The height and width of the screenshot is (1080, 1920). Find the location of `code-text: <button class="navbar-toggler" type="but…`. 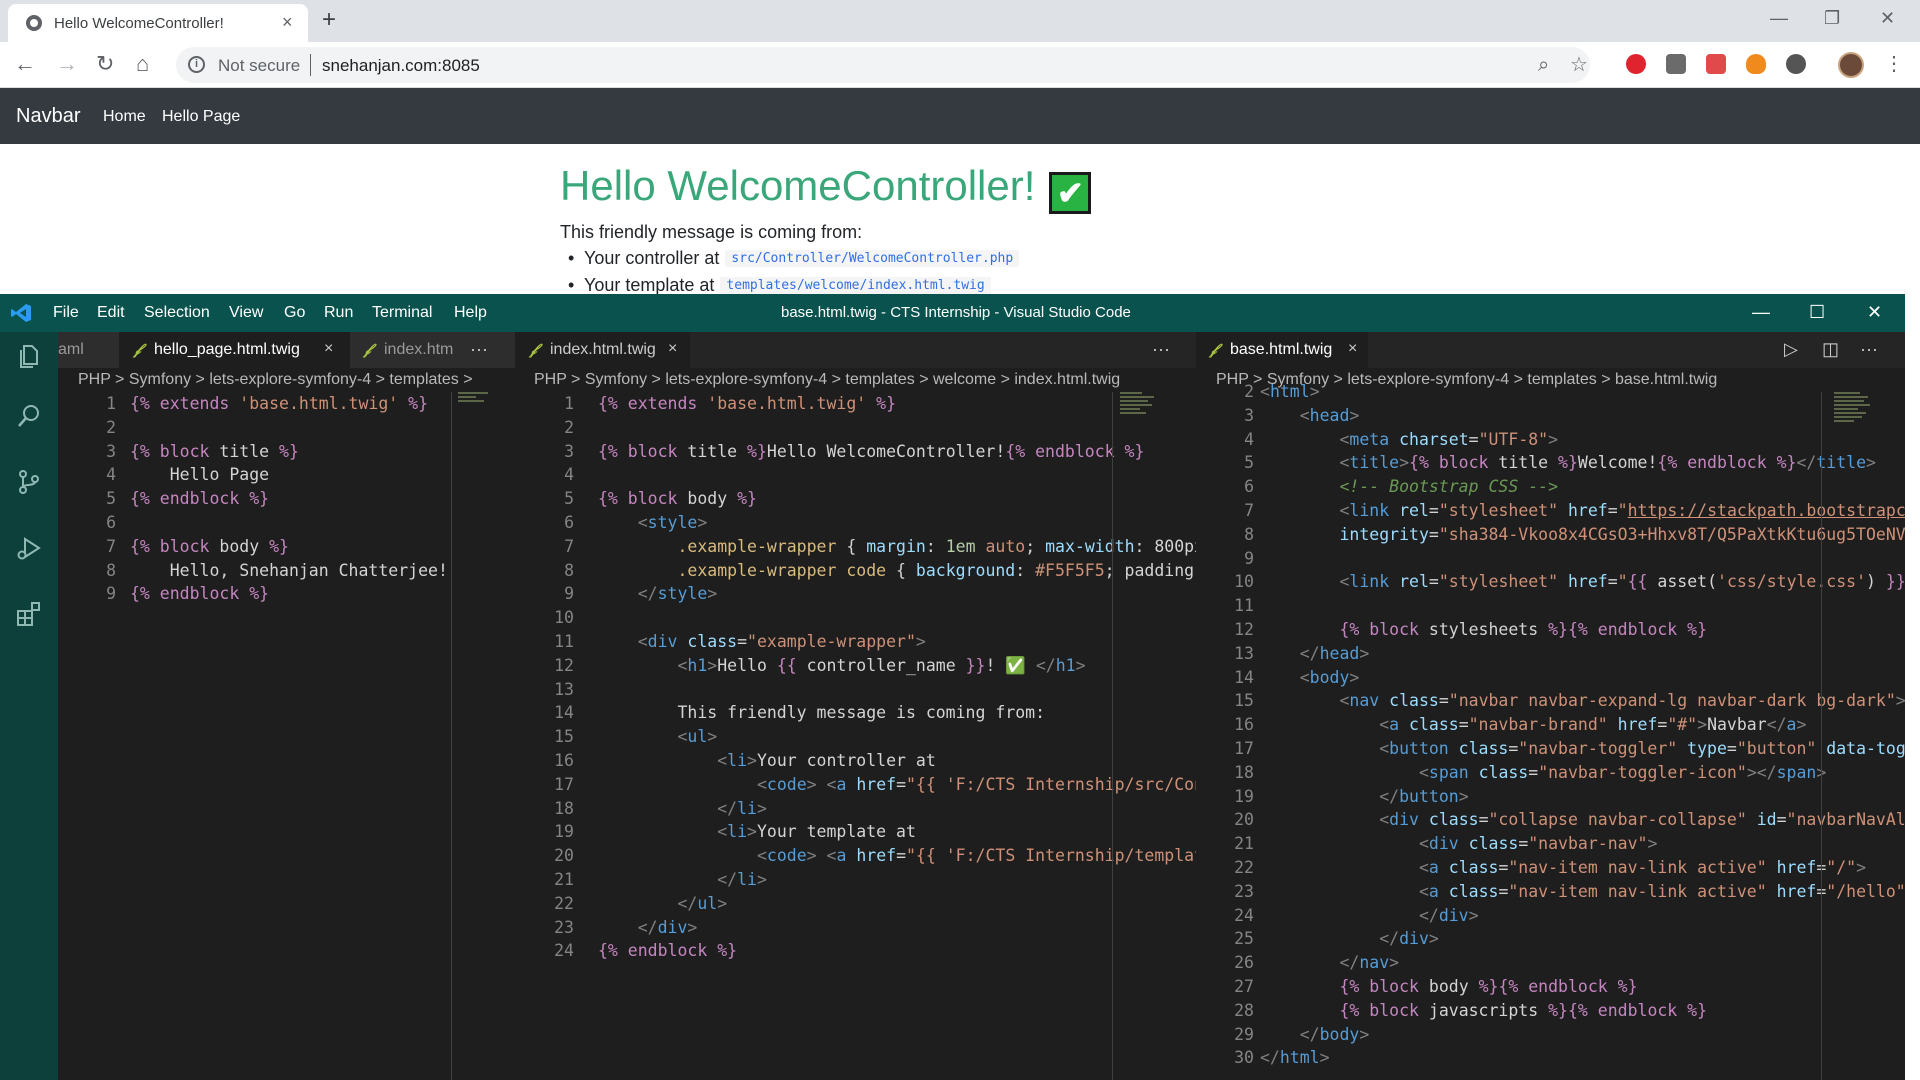

code-text: <button class="navbar-toggler" type="but… is located at coordinates (1582, 749).